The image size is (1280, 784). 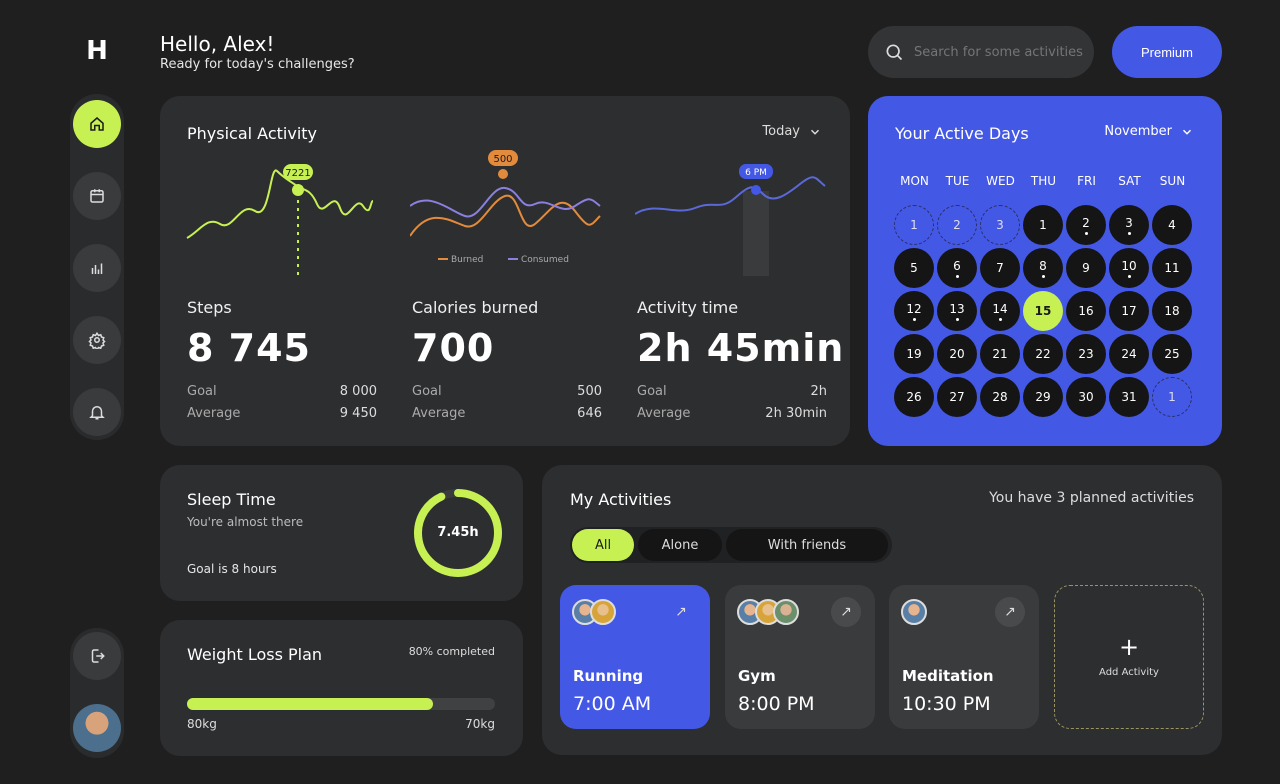 What do you see at coordinates (621, 499) in the screenshot?
I see `activities-title: My Activities` at bounding box center [621, 499].